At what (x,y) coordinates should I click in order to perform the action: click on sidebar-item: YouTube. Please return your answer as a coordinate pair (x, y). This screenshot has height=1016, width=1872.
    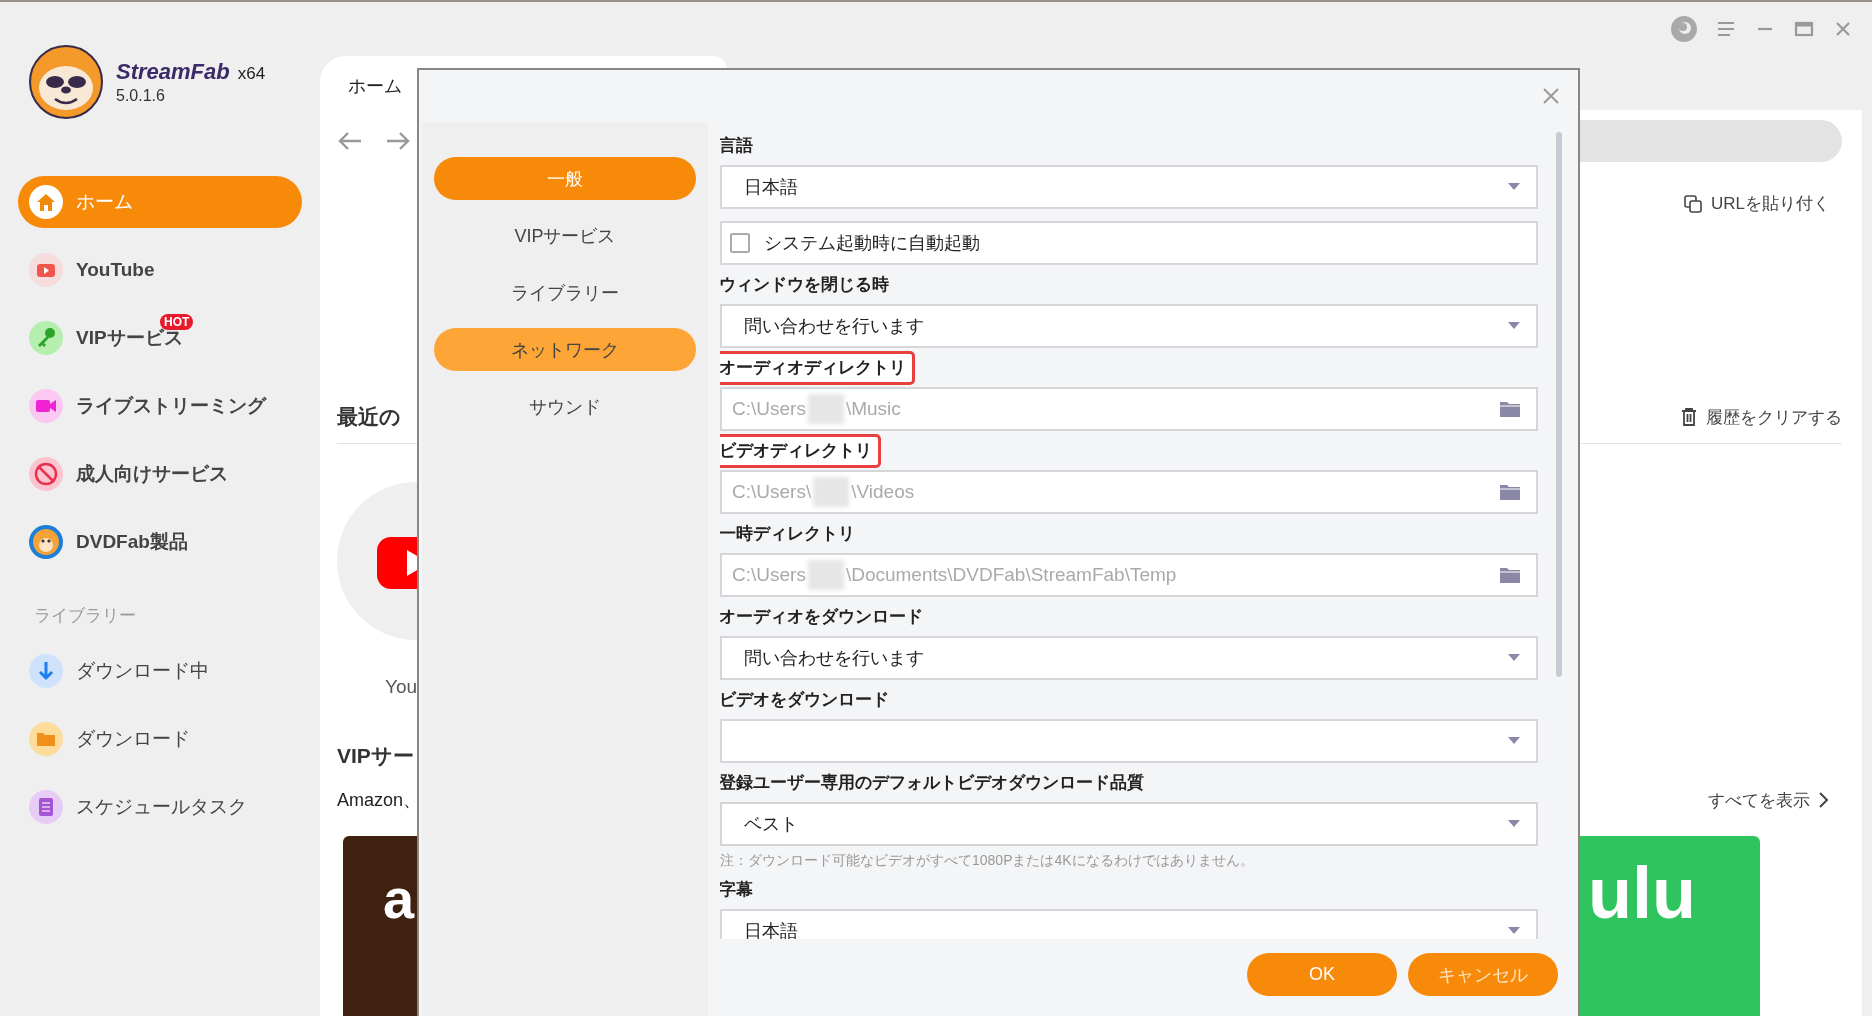
    Looking at the image, I should click on (160, 270).